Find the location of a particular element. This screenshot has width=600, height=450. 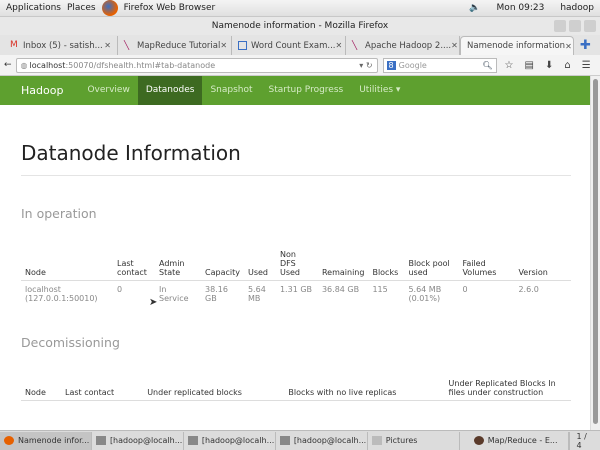

cell-used: 5.64 MB is located at coordinates (256, 294).